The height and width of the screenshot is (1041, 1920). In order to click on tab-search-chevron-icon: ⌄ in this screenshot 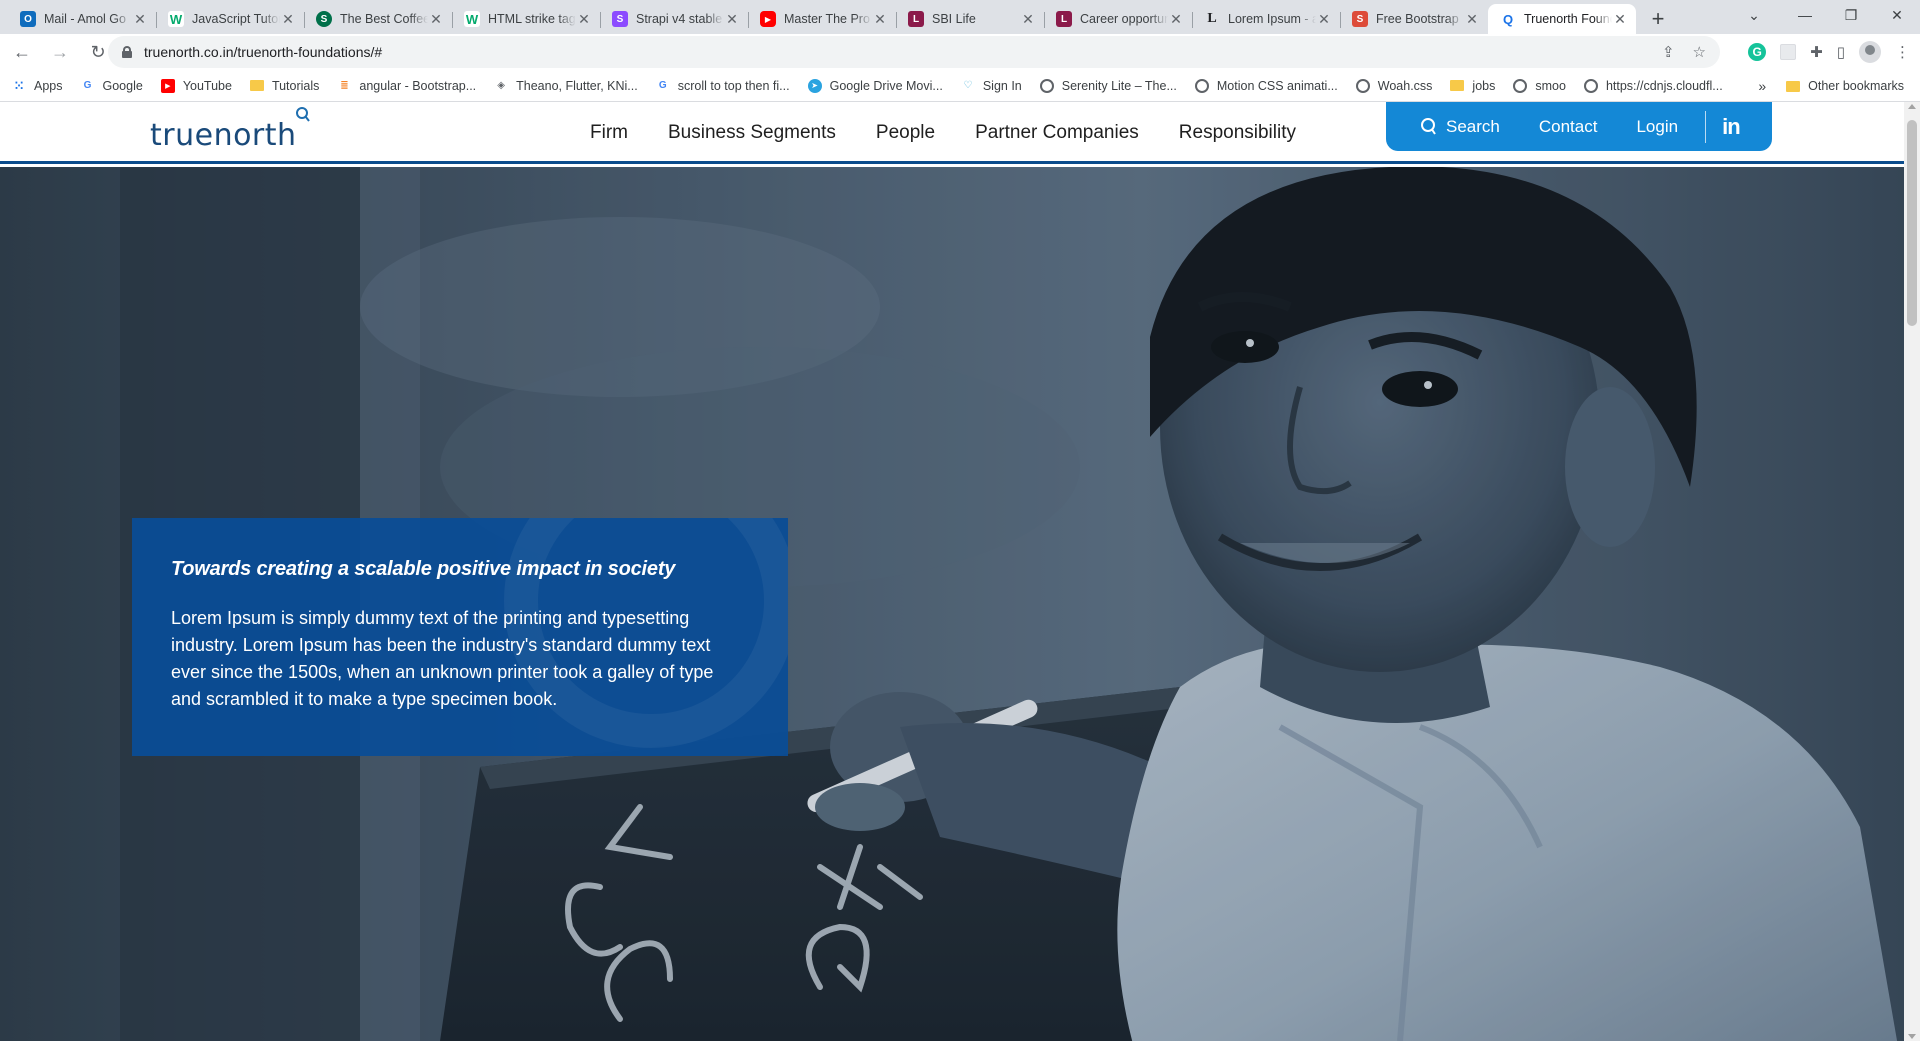, I will do `click(1754, 15)`.